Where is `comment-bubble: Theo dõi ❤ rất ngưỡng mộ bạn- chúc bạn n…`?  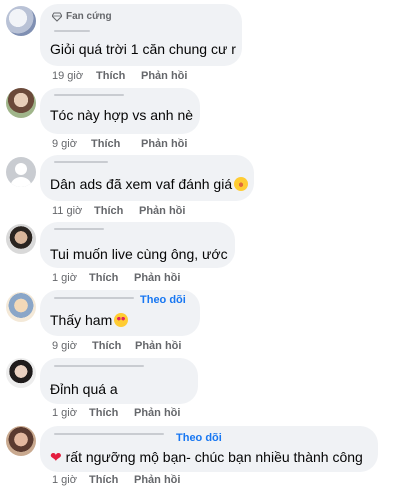
comment-bubble: Theo dõi ❤ rất ngưỡng mộ bạn- chúc bạn n… is located at coordinates (209, 449).